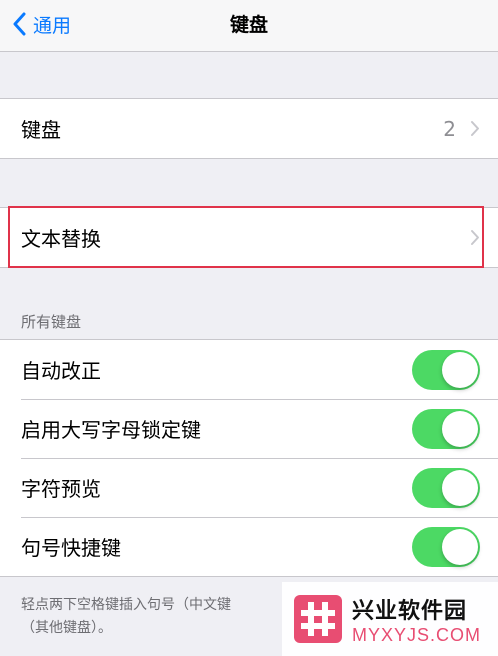  What do you see at coordinates (449, 128) in the screenshot?
I see `keyboards-count: 2` at bounding box center [449, 128].